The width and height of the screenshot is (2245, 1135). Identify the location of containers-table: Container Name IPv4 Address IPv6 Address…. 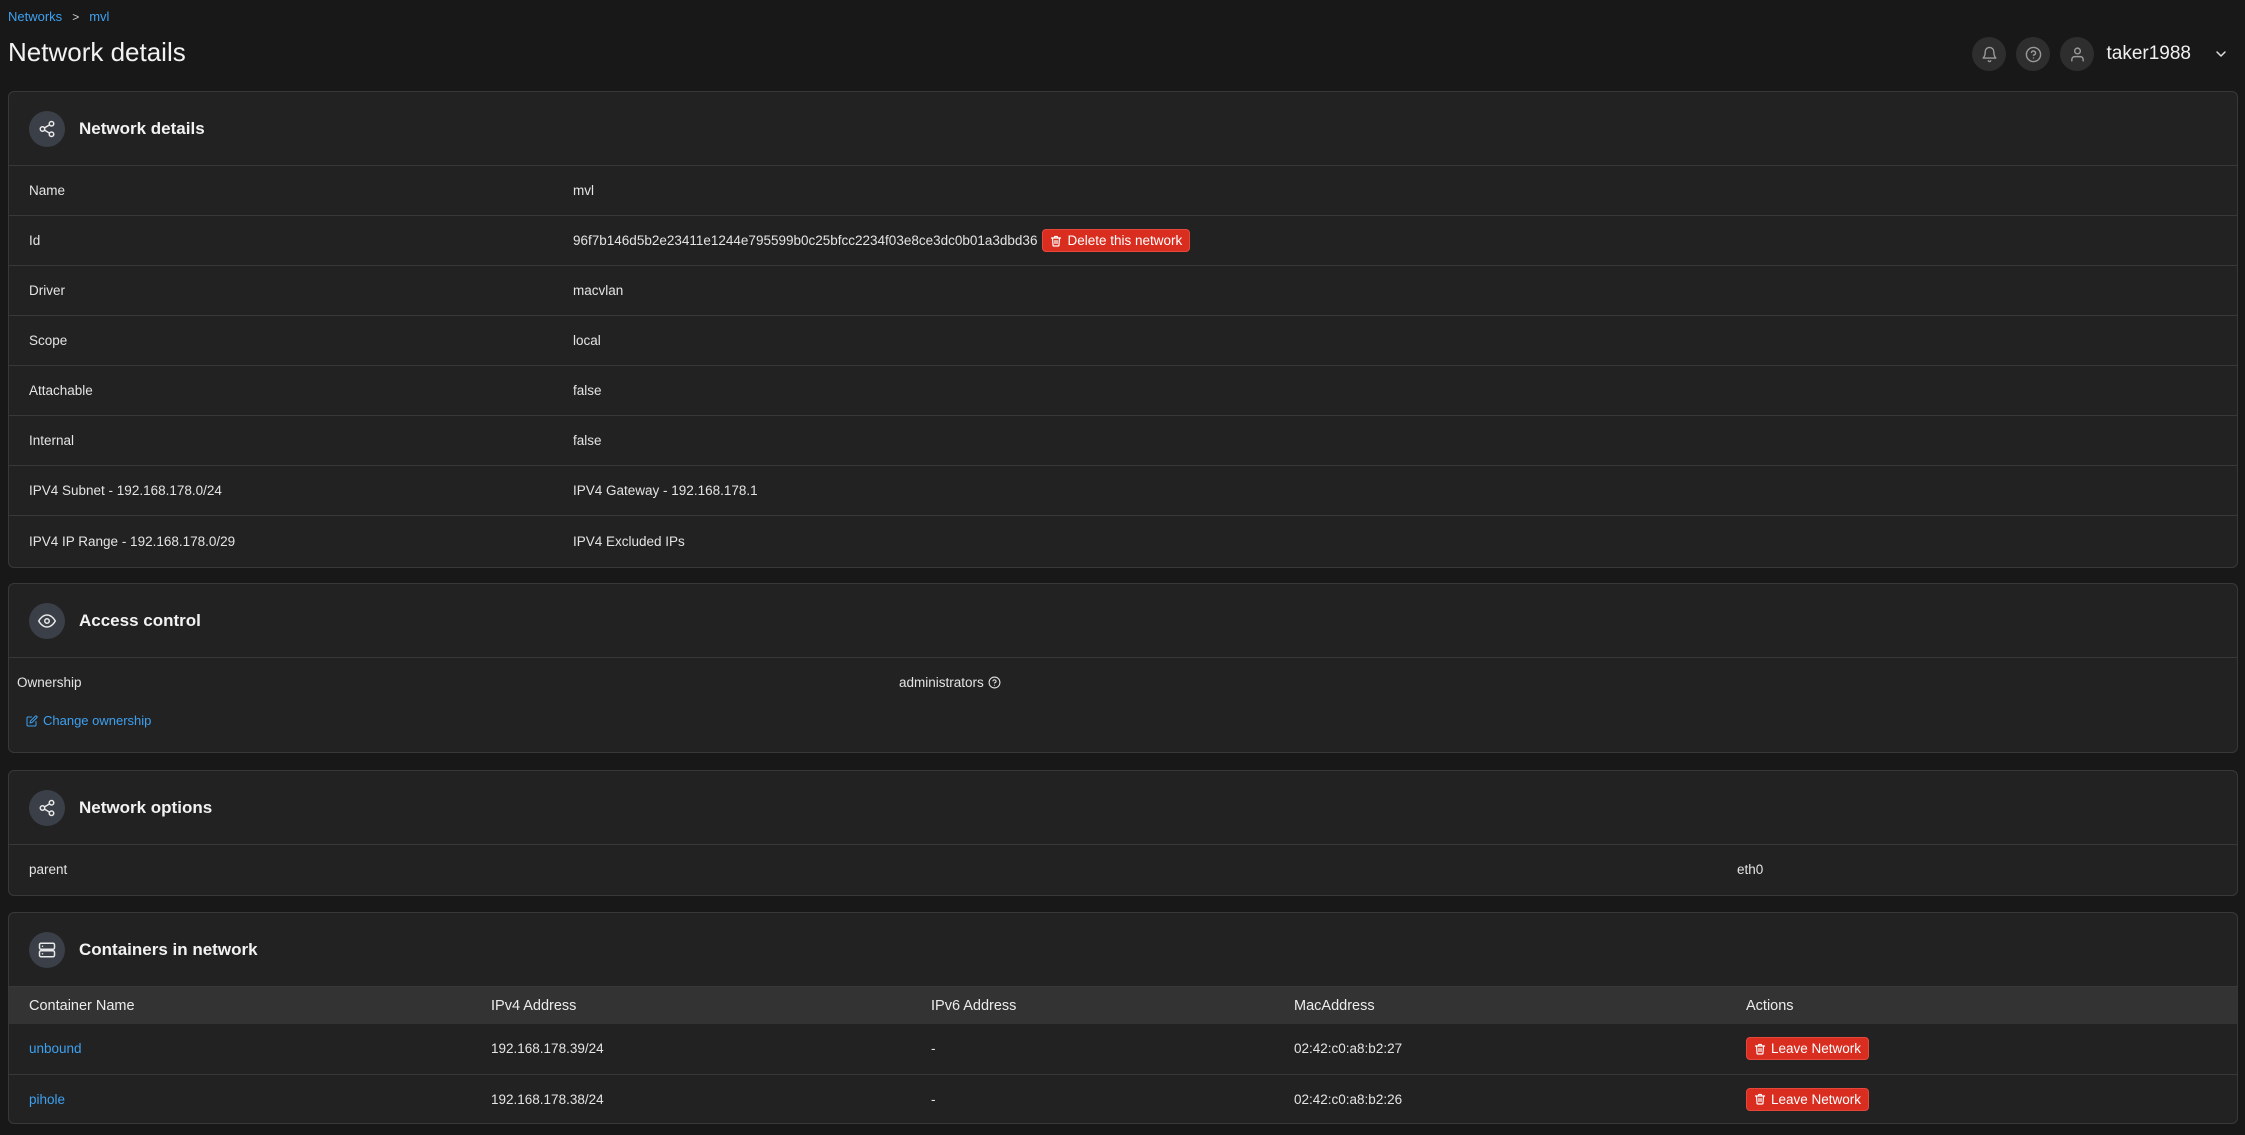
(1123, 1055).